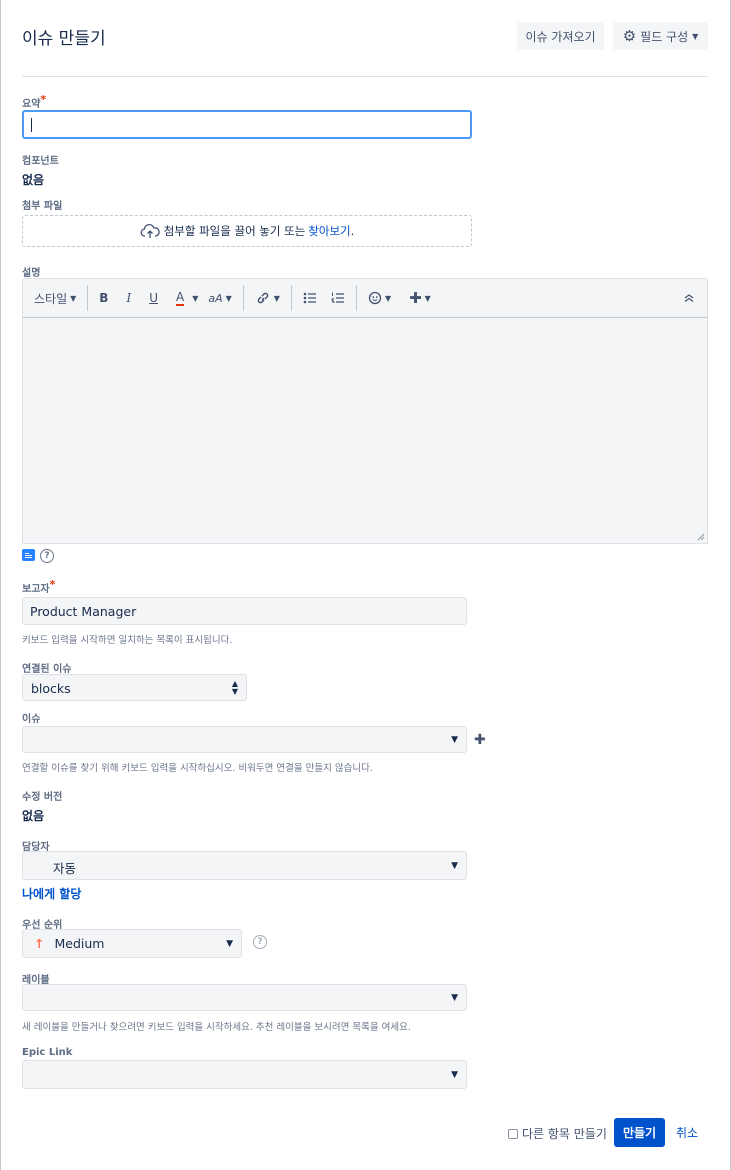  What do you see at coordinates (564, 1134) in the screenshot?
I see `create-another-label: 다른 항목 만들기` at bounding box center [564, 1134].